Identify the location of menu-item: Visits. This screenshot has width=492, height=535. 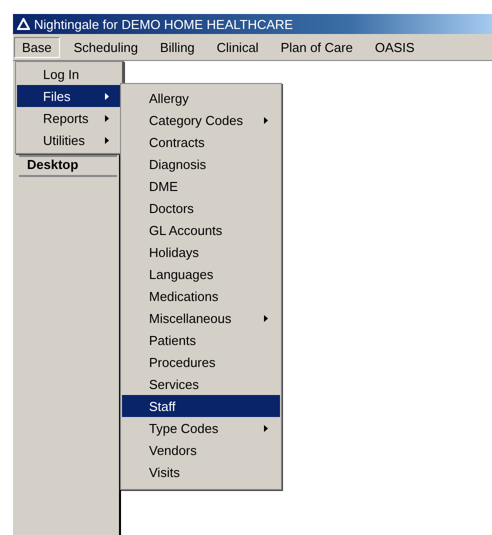
(201, 472).